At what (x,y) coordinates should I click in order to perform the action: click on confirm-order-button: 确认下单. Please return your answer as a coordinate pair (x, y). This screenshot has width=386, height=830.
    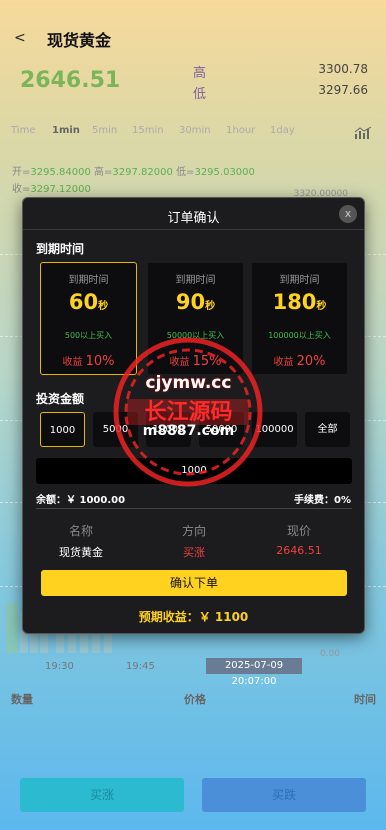
    Looking at the image, I should click on (194, 583).